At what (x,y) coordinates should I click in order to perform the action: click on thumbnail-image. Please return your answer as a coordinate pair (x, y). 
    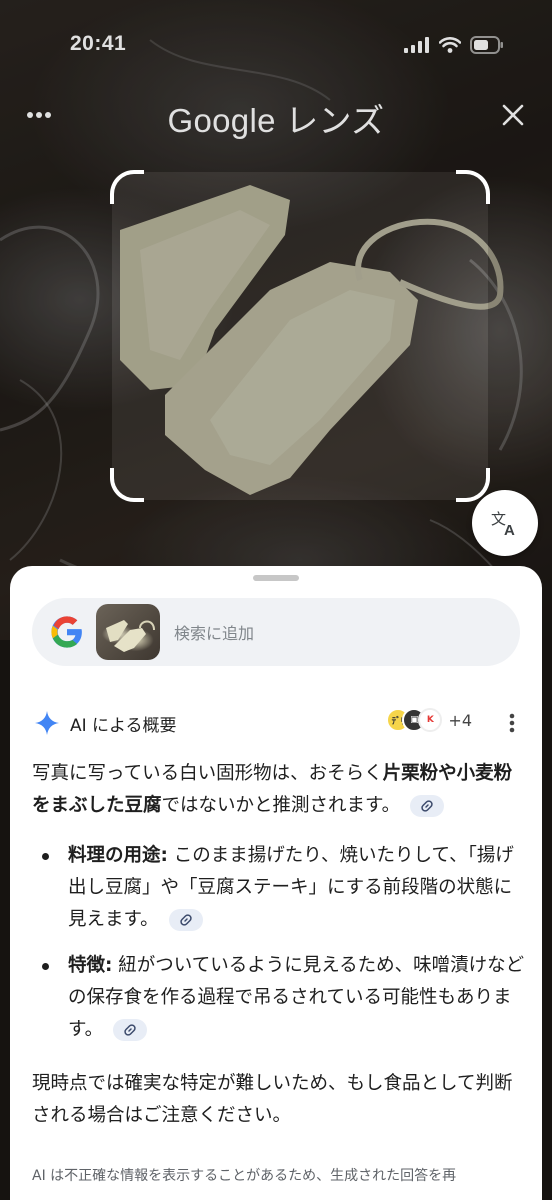
    Looking at the image, I should click on (130, 636).